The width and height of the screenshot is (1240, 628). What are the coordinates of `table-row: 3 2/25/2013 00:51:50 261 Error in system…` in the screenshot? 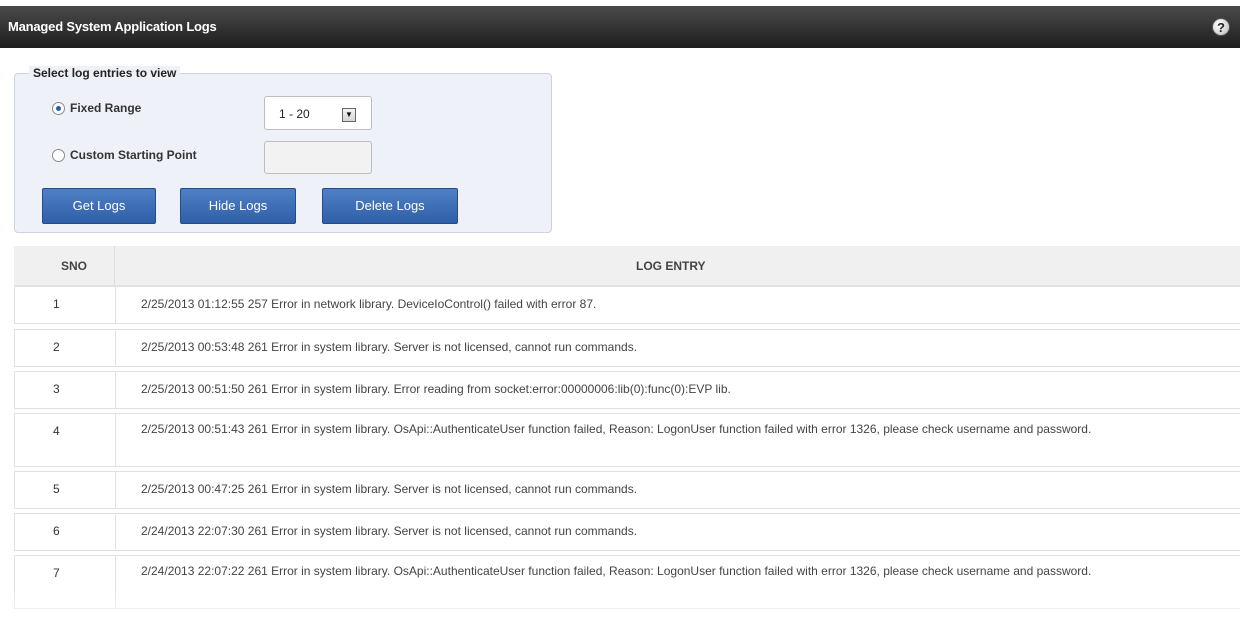 It's located at (627, 390).